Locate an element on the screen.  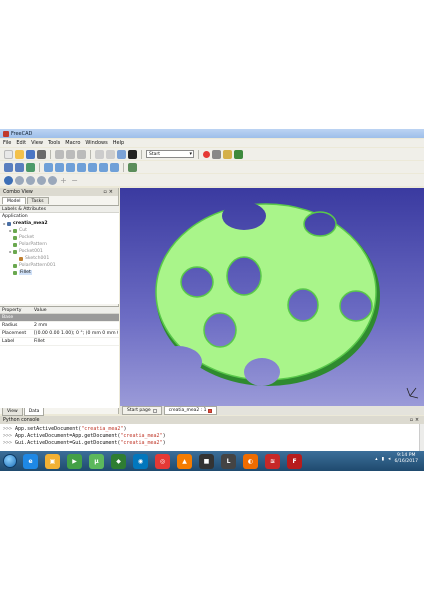
refresh-icon is located at coordinates (121, 154).